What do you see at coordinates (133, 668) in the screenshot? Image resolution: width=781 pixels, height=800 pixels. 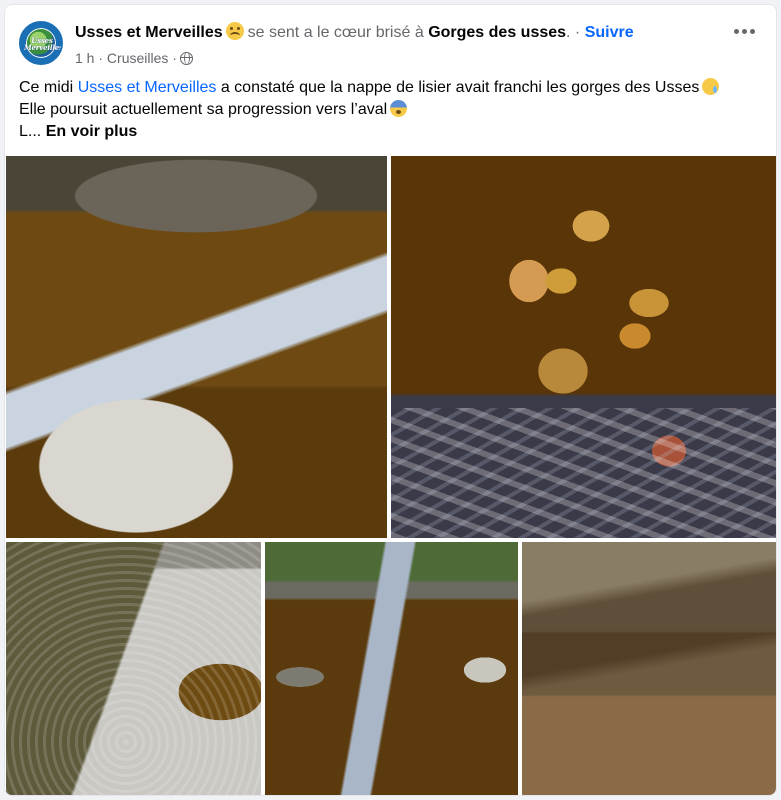 I see `photo-foam-rock` at bounding box center [133, 668].